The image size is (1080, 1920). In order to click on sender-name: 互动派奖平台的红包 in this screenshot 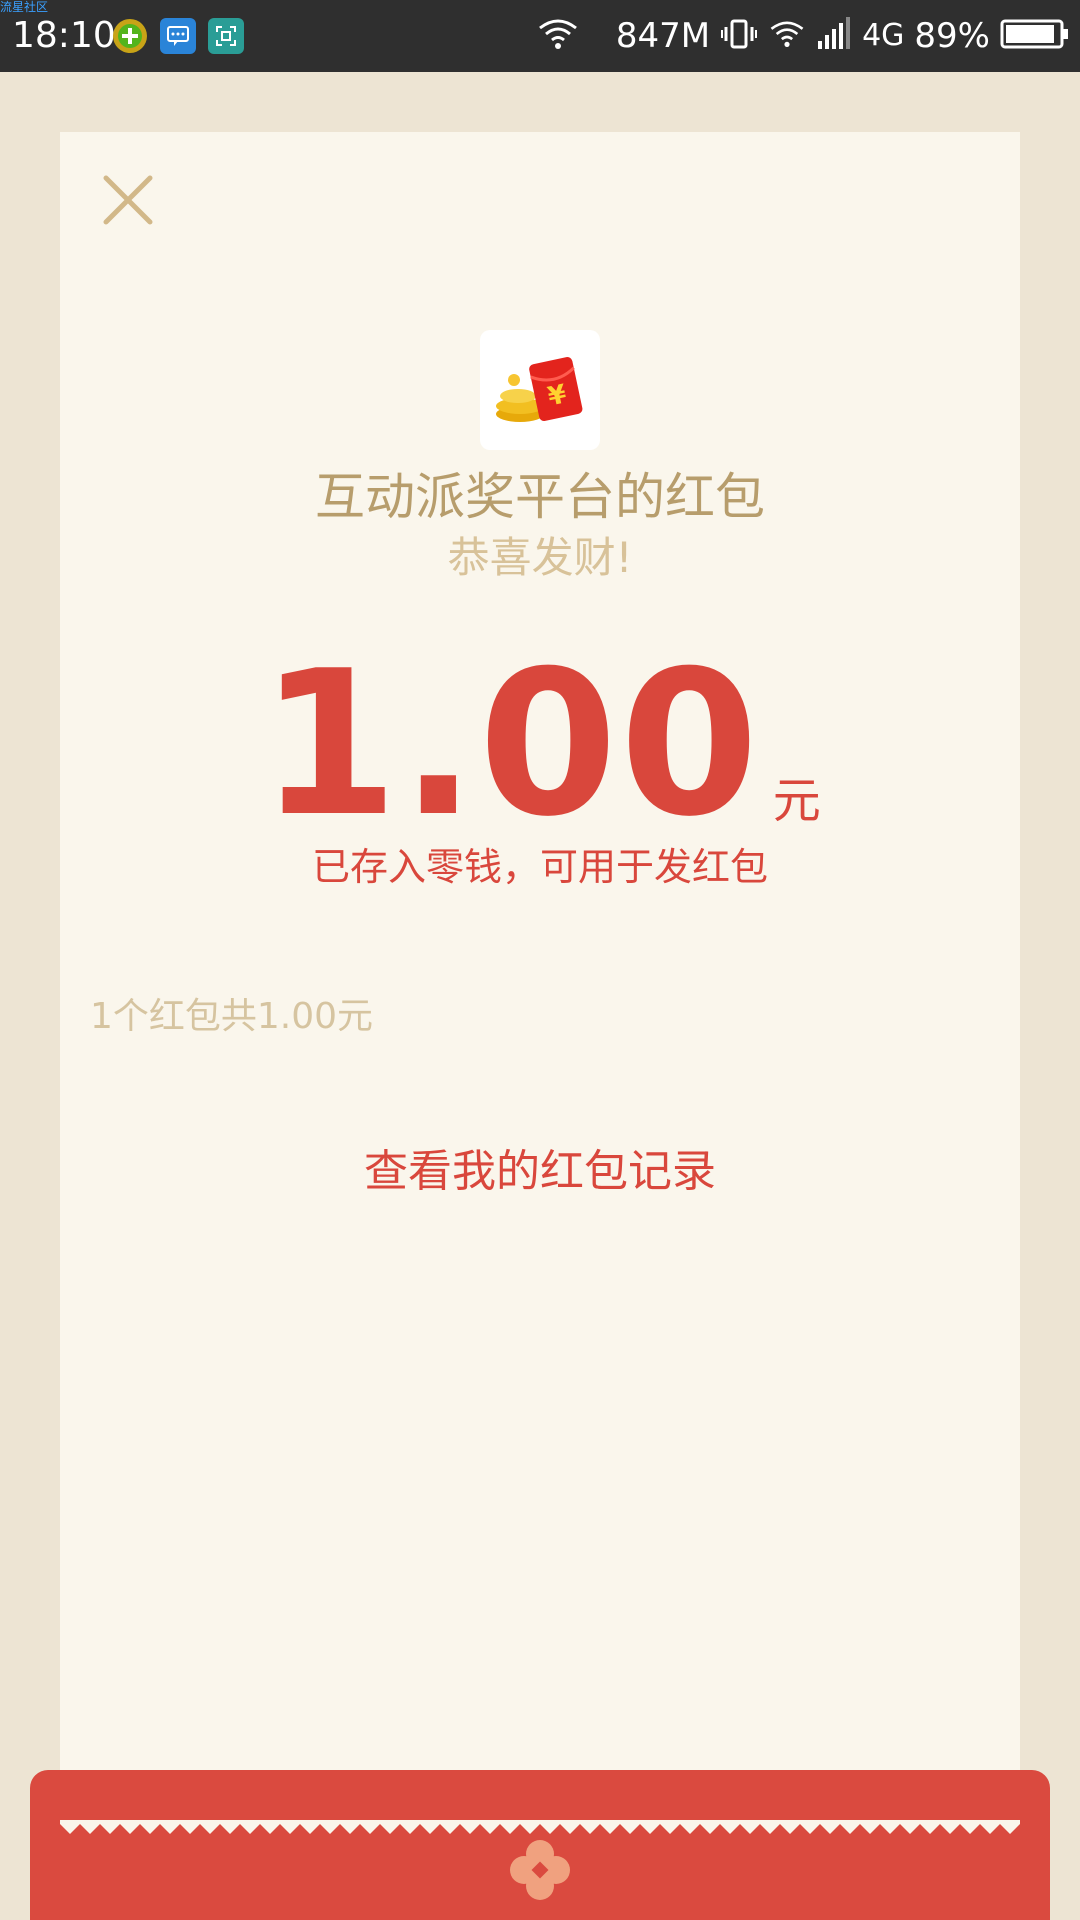, I will do `click(540, 497)`.